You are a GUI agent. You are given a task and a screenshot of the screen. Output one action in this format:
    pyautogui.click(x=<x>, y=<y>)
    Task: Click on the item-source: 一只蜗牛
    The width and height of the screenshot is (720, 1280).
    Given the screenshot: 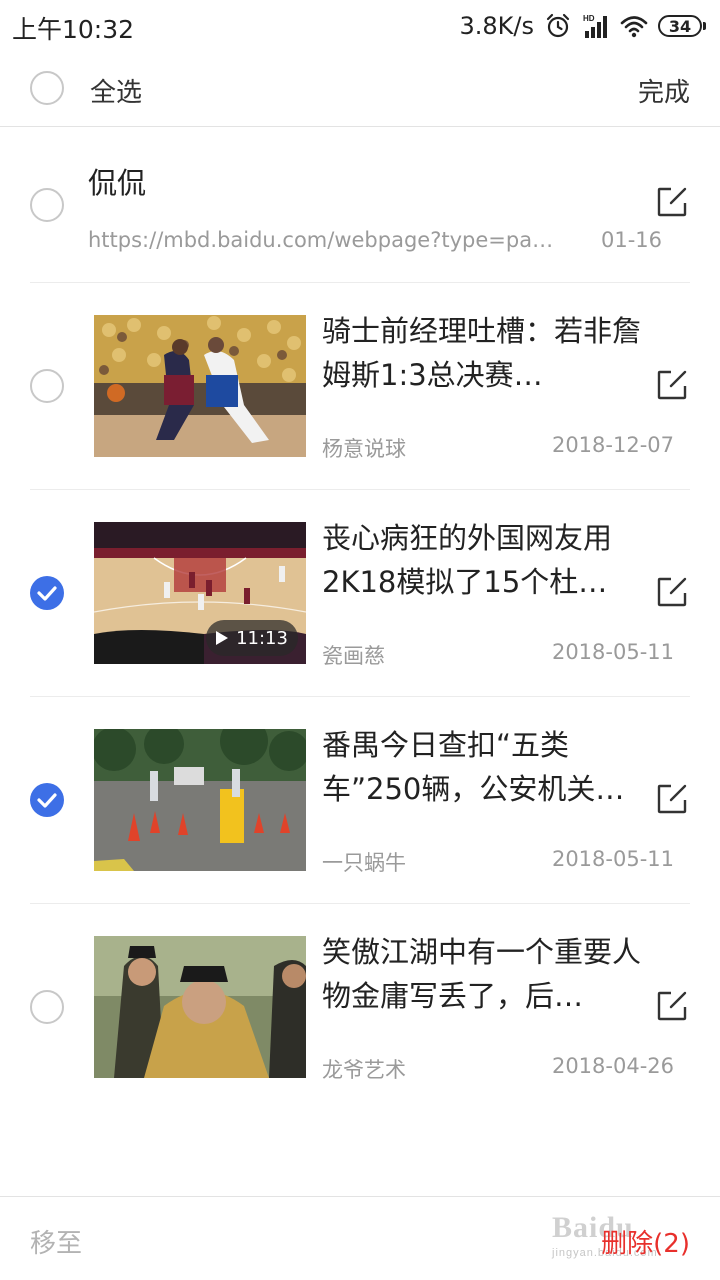 What is the action you would take?
    pyautogui.click(x=364, y=863)
    